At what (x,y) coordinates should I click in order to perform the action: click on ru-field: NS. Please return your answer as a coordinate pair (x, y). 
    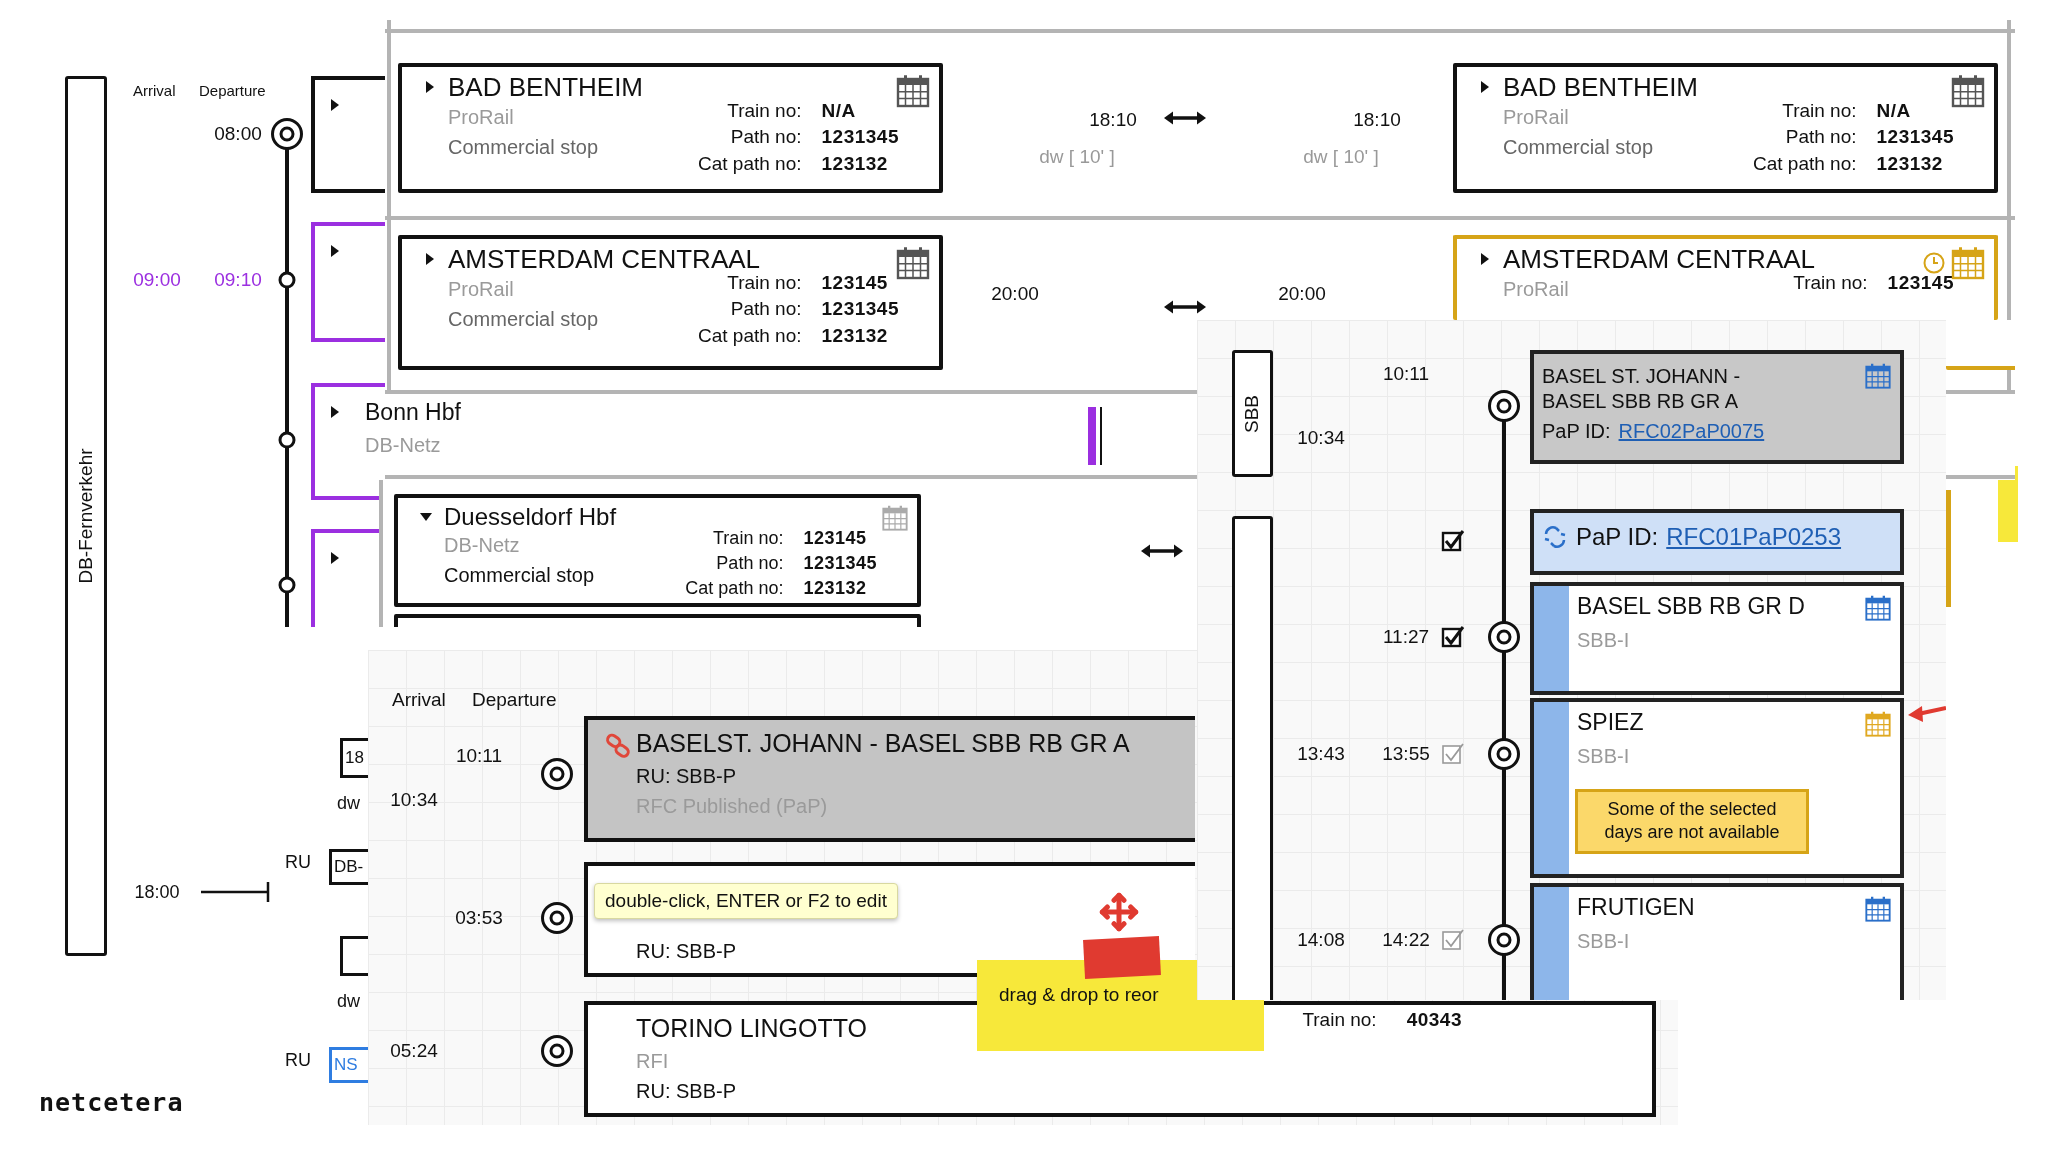
    Looking at the image, I should click on (348, 1065).